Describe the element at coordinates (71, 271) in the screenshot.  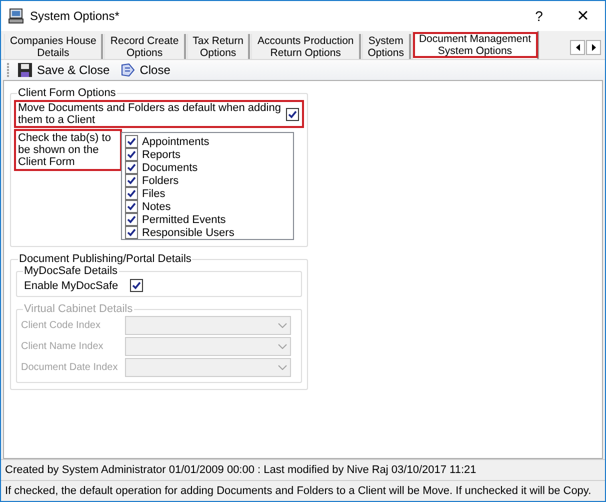
I see `group-title: MyDocSafe Details` at that location.